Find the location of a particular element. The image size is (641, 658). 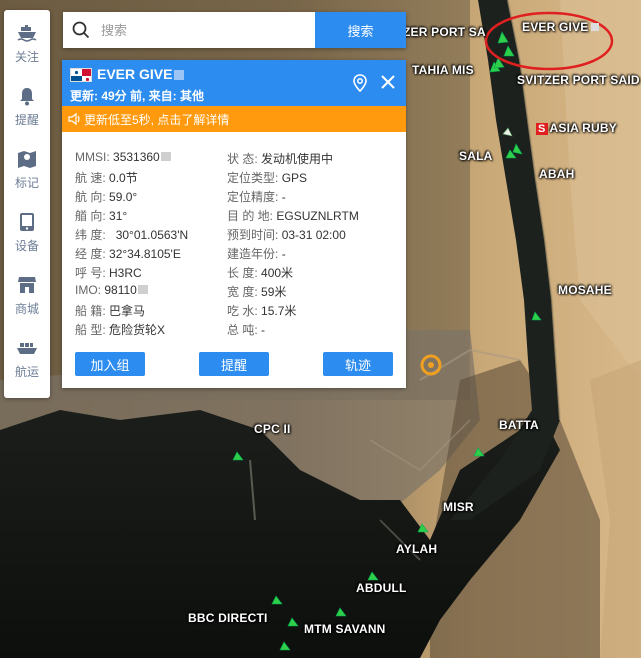

toolbar-item-label: 提醒 is located at coordinates (26, 120).